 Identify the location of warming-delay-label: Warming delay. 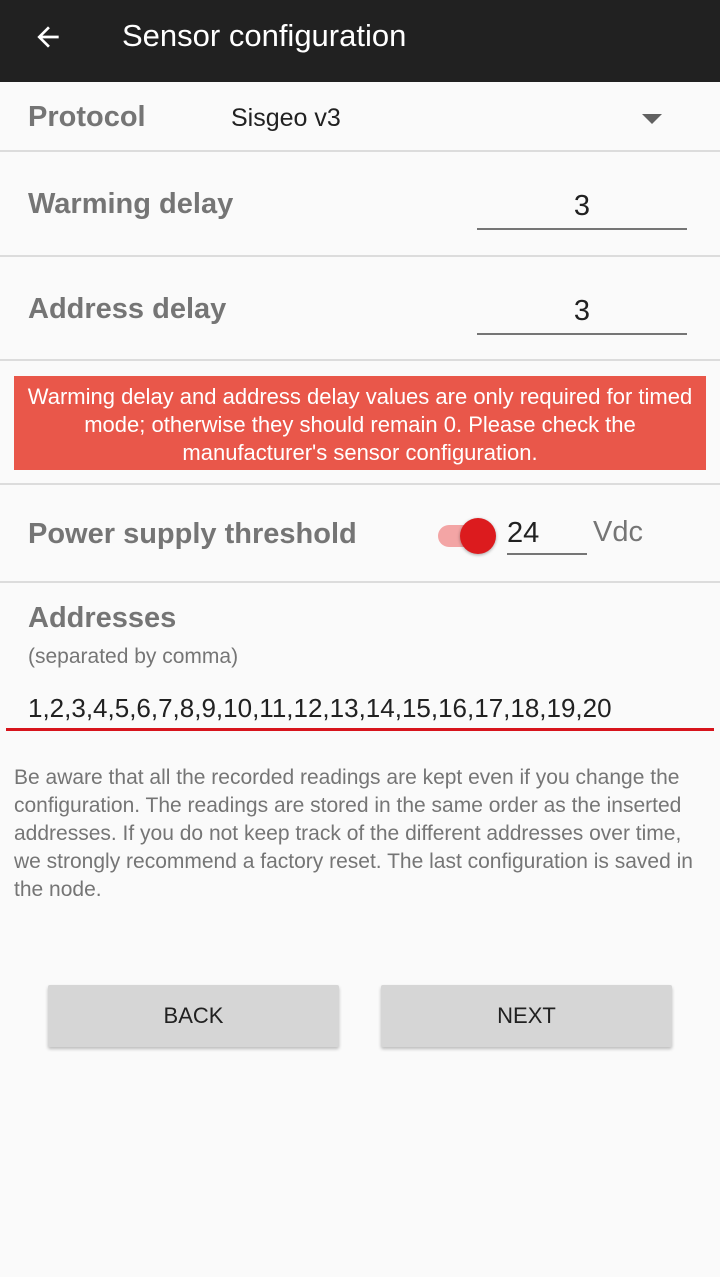
(131, 204).